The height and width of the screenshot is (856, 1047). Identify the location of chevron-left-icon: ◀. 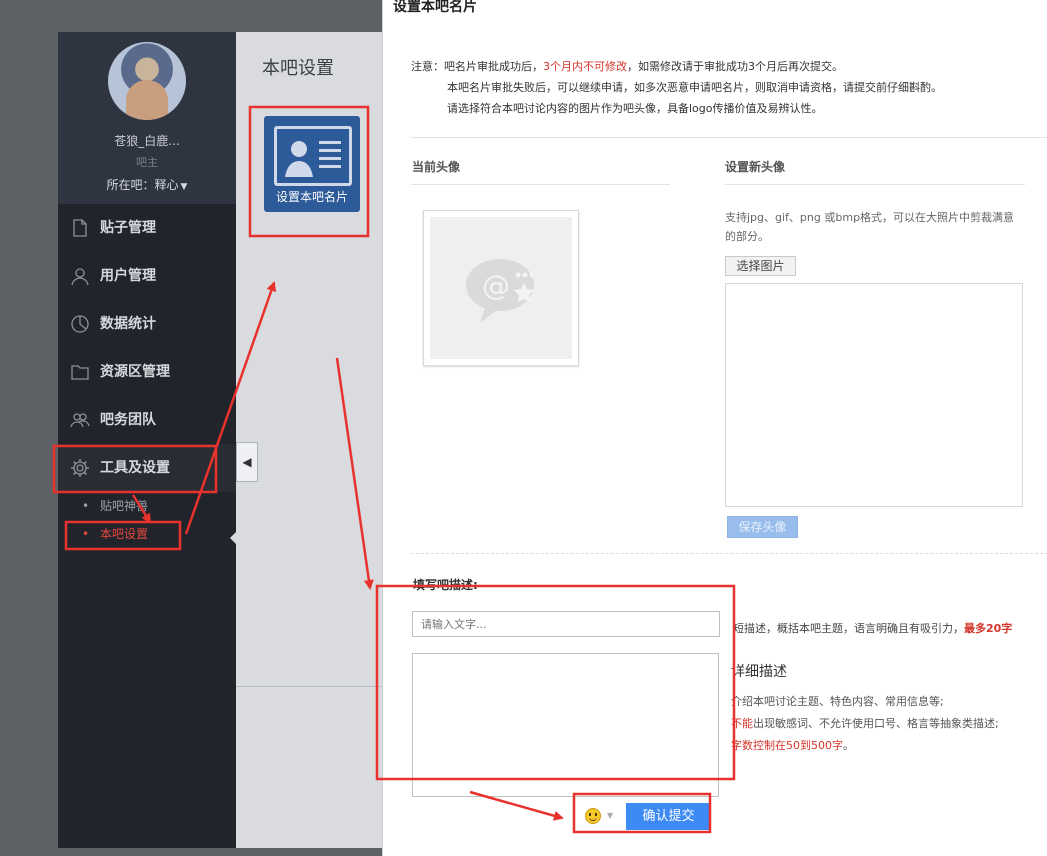
(247, 462).